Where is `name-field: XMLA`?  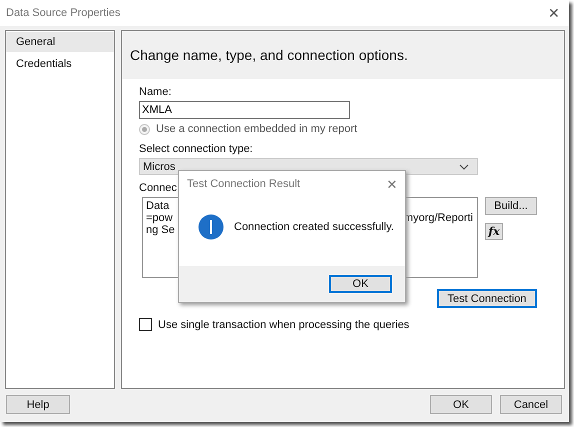
name-field: XMLA is located at coordinates (244, 110).